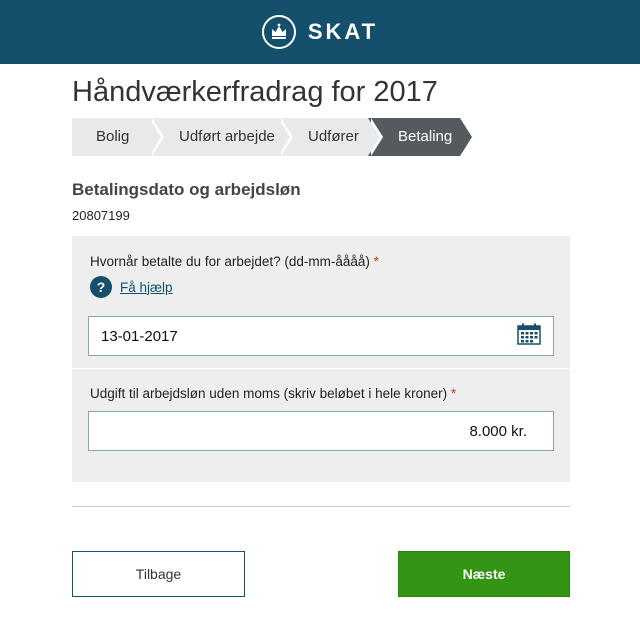 Image resolution: width=640 pixels, height=640 pixels. I want to click on help-row: ? Få hjælp, so click(131, 287).